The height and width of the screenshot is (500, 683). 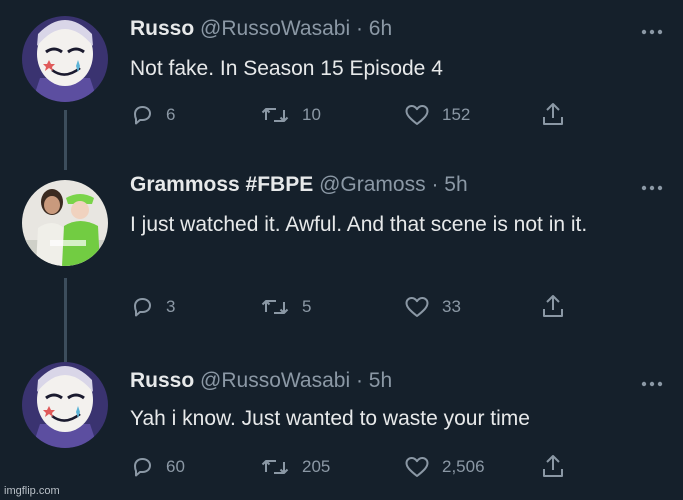 I want to click on clown-face-avatar, so click(x=65, y=405).